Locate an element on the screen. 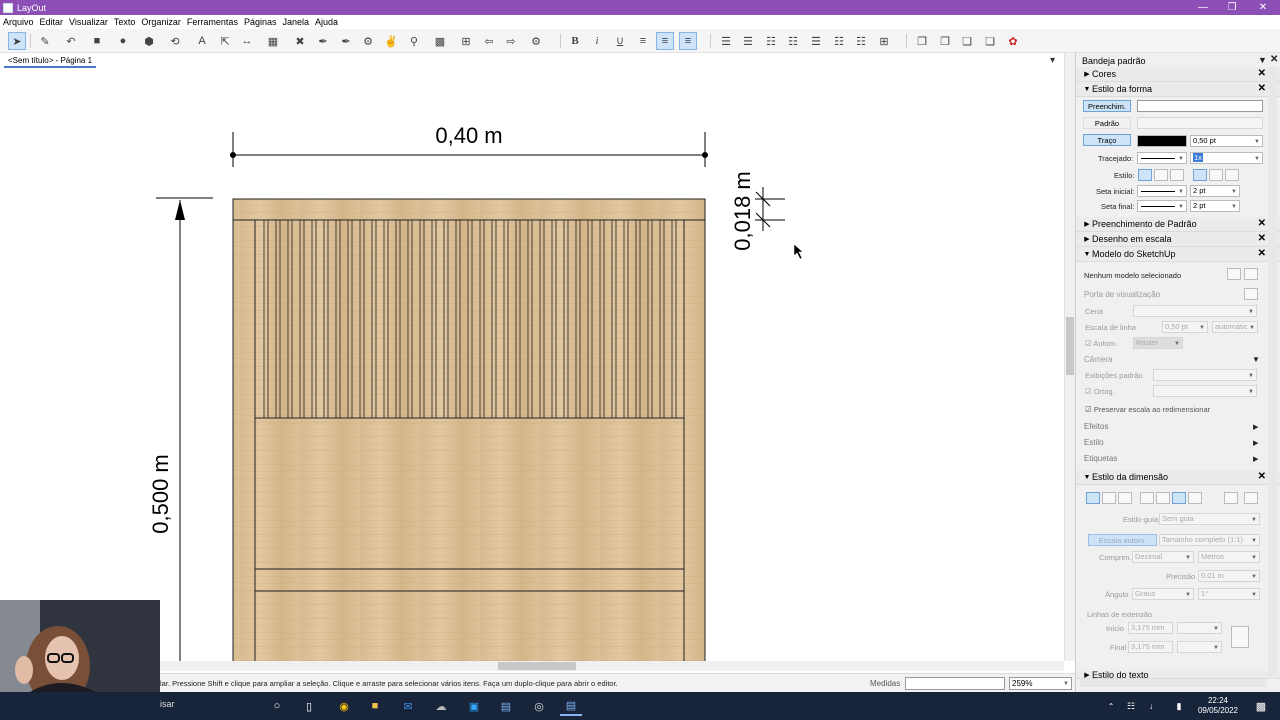  photoshop-icon: ▣ is located at coordinates (474, 706).